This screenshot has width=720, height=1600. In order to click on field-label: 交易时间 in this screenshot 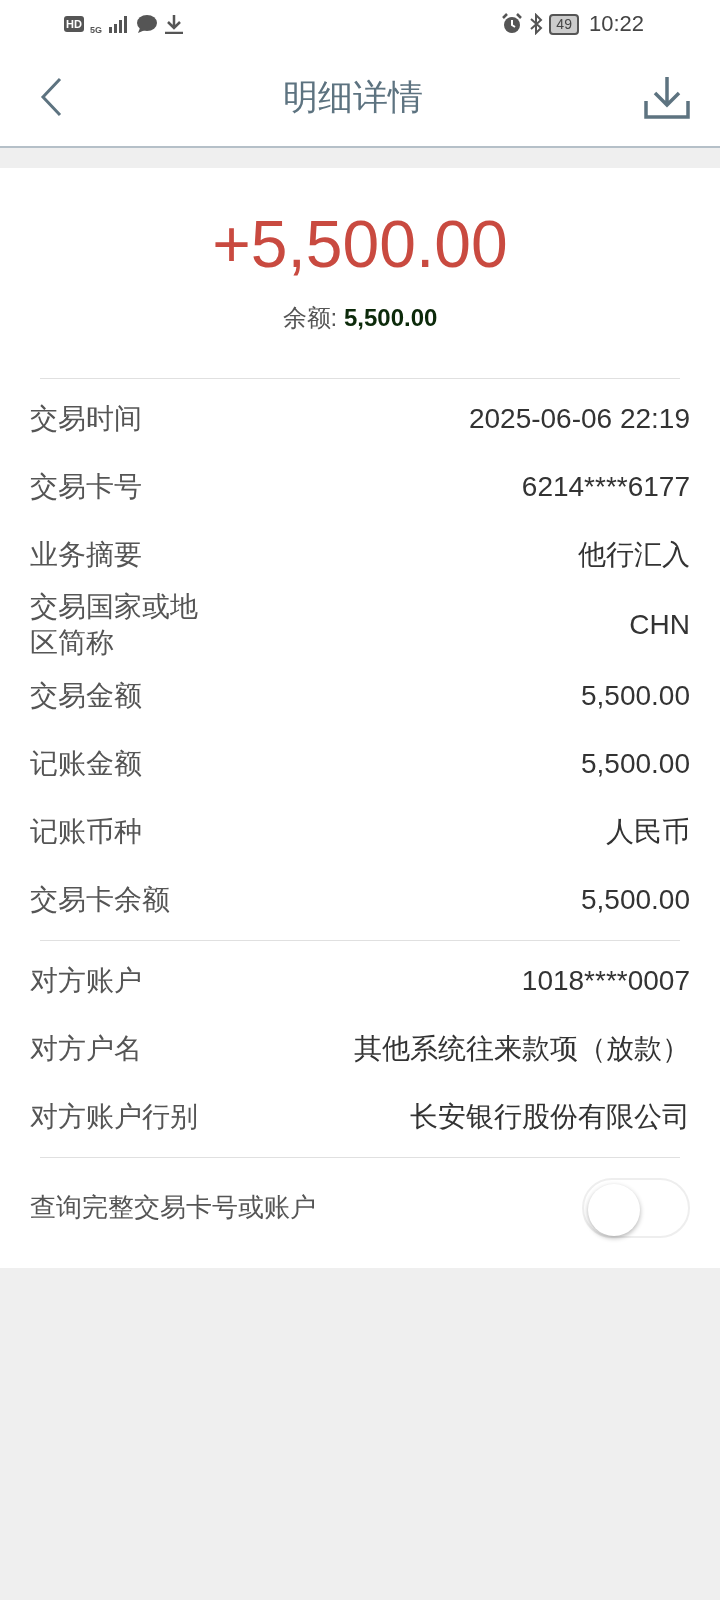, I will do `click(86, 418)`.